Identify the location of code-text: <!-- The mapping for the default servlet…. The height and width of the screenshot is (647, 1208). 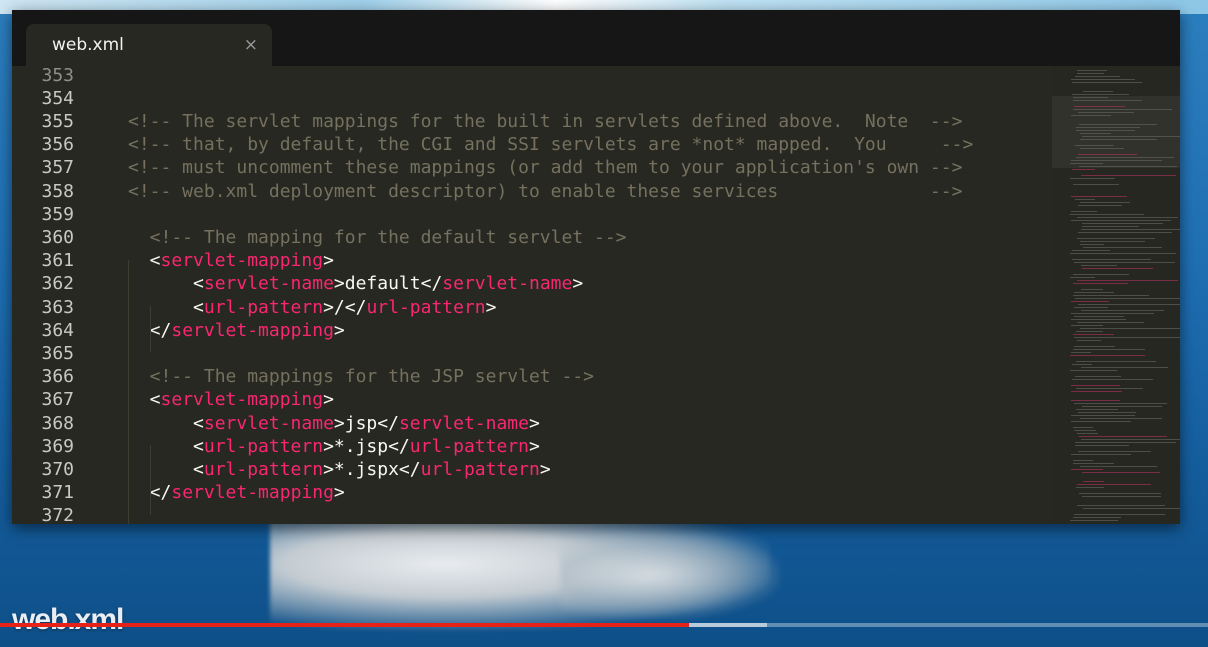
(377, 237).